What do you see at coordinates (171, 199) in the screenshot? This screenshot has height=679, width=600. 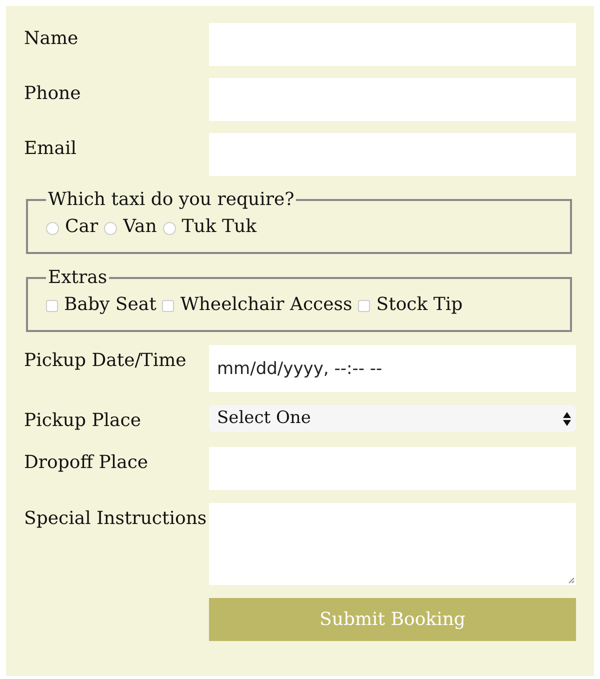 I see `group-legend: Which taxi do you require?` at bounding box center [171, 199].